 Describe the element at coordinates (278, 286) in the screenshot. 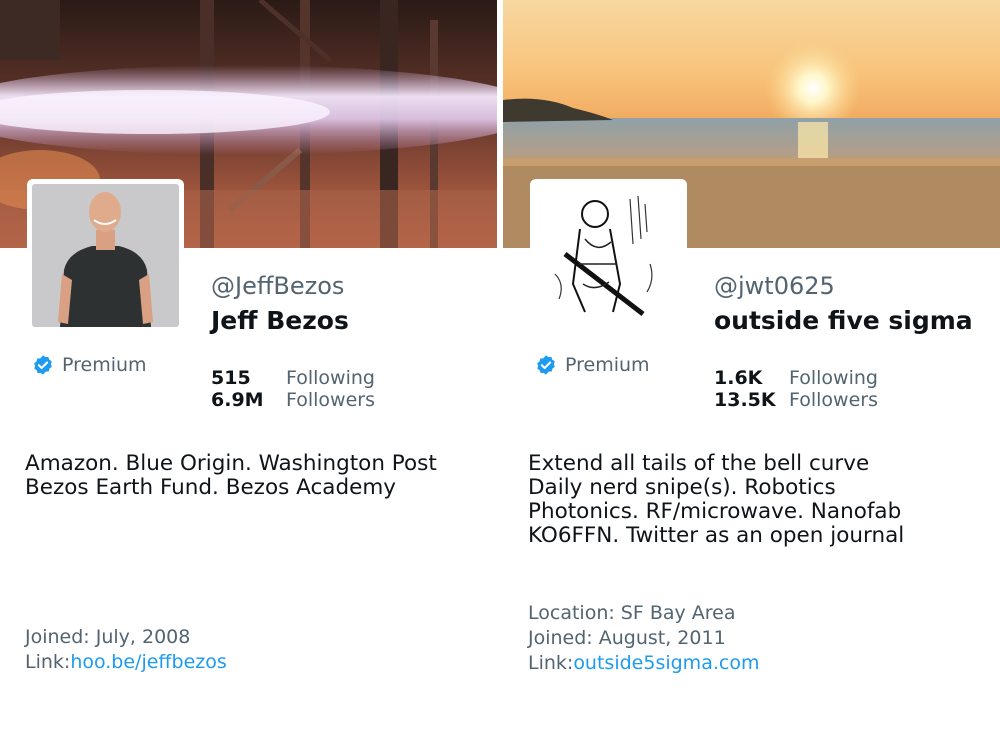

I see `profile-handle: @JeffBezos` at that location.